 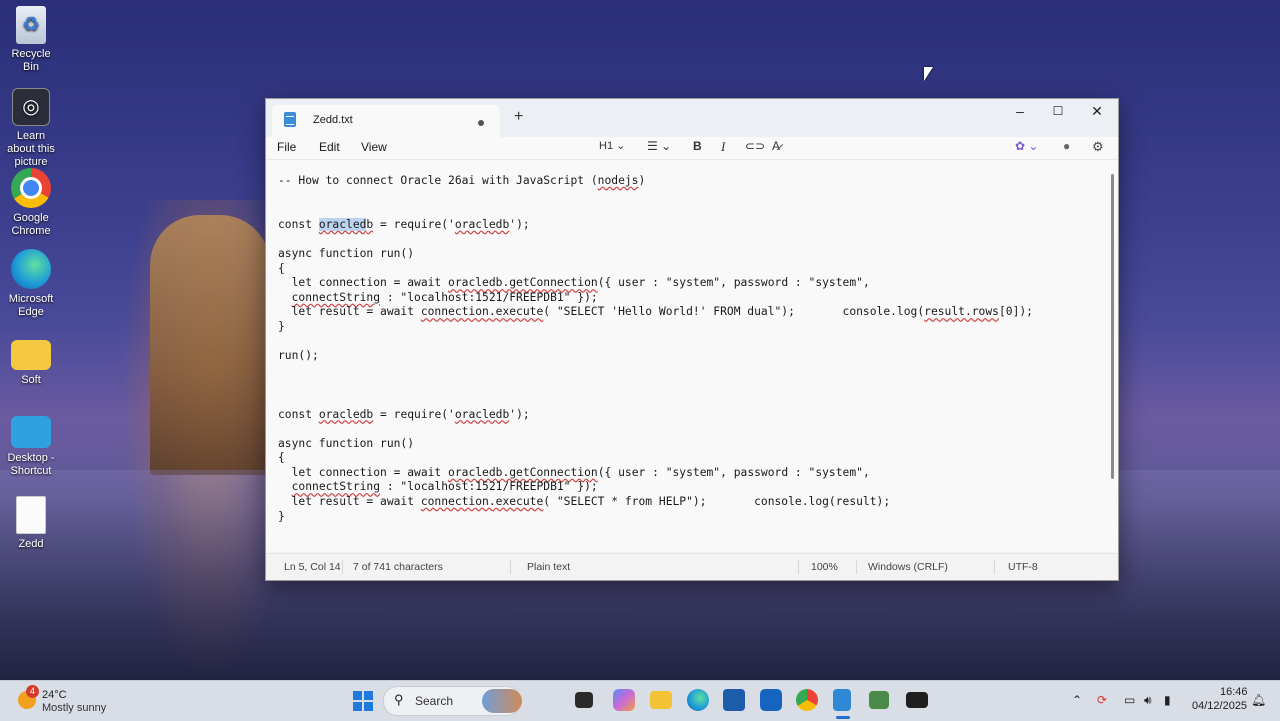 I want to click on desktop-icon-desktop-shortcut: Desktop - Shortcut, so click(x=31, y=447).